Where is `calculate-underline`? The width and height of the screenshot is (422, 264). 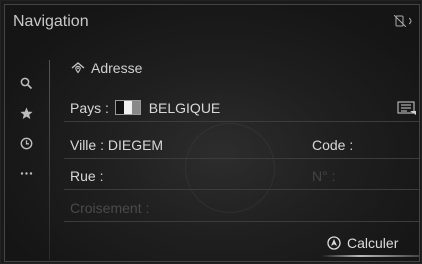 calculate-underline is located at coordinates (370, 256).